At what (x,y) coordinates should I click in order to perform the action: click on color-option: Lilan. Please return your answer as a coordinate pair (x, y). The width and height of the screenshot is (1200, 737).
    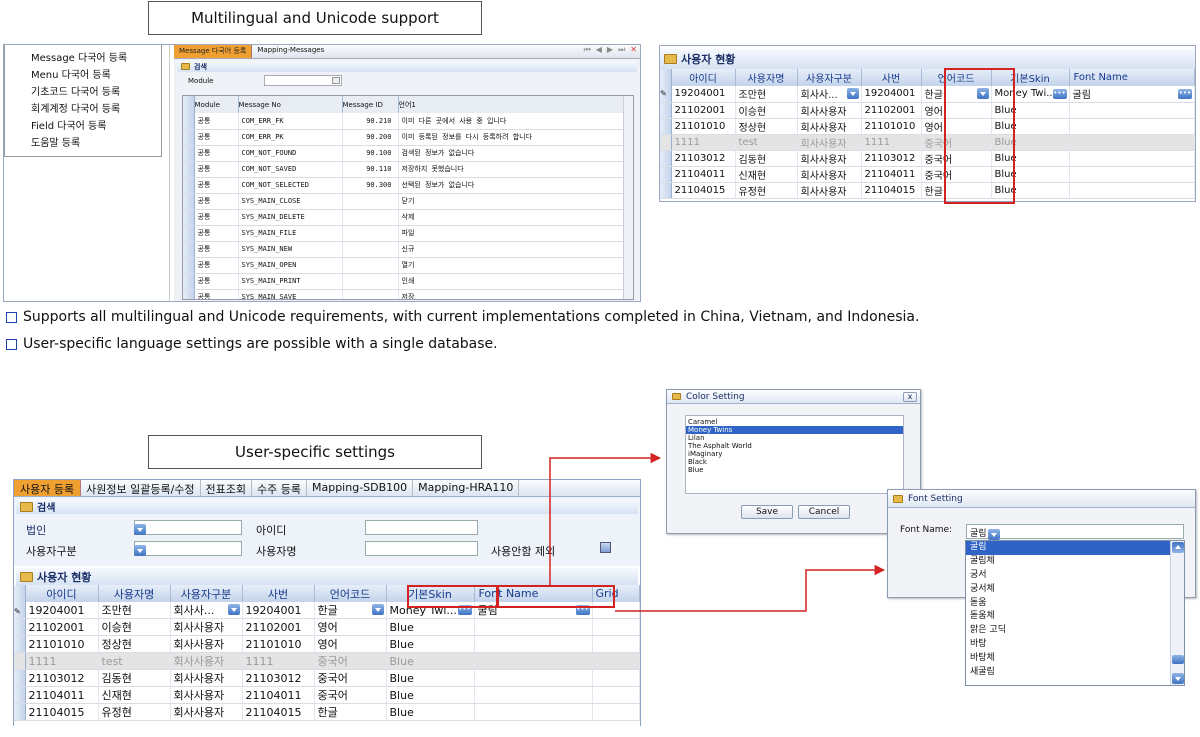
    Looking at the image, I should click on (794, 438).